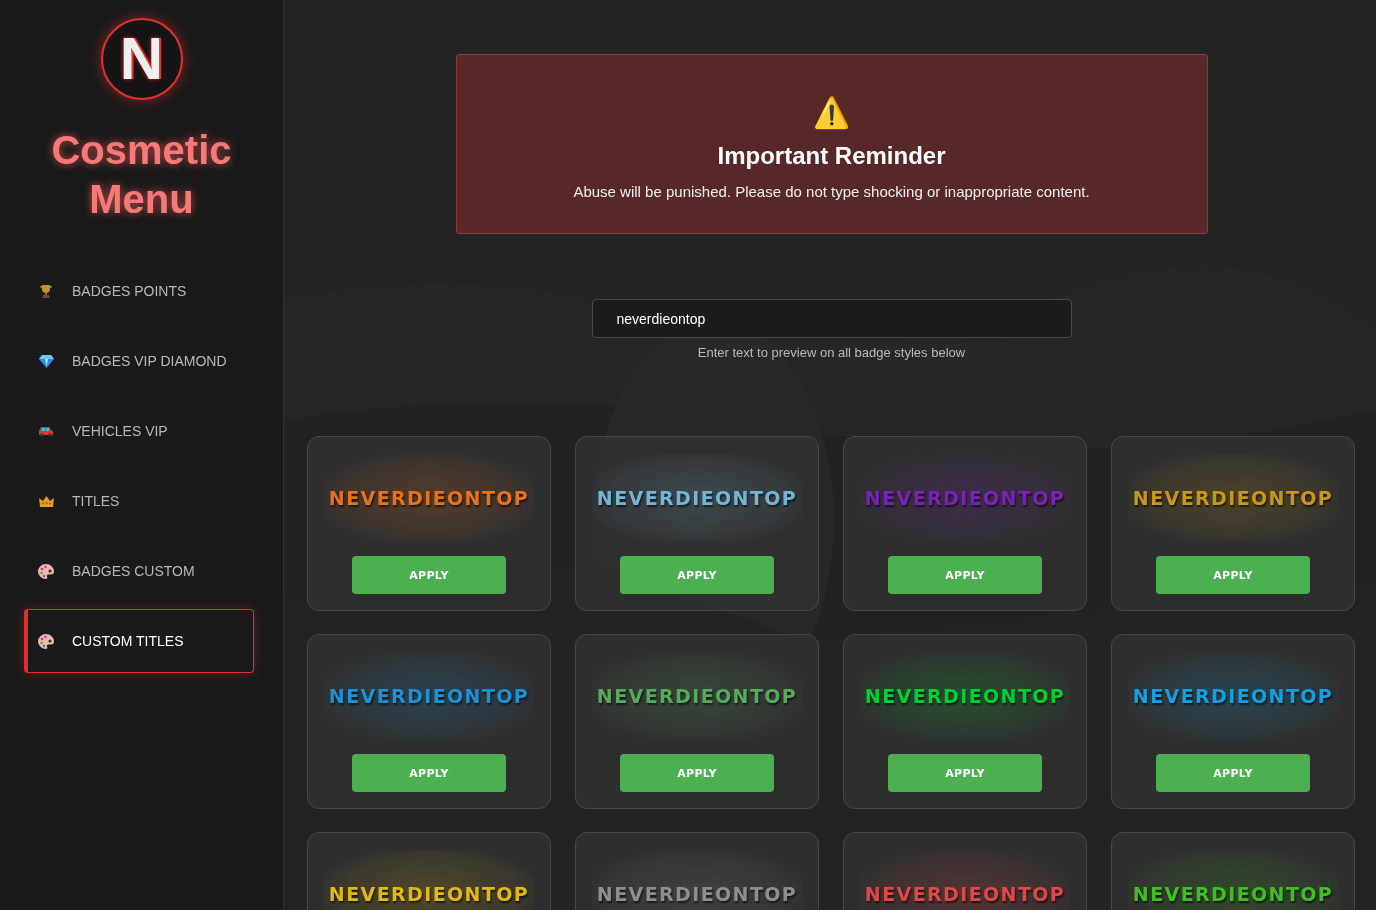 The width and height of the screenshot is (1376, 910). What do you see at coordinates (139, 641) in the screenshot?
I see `sidebar-item: CUSTOM TITLES` at bounding box center [139, 641].